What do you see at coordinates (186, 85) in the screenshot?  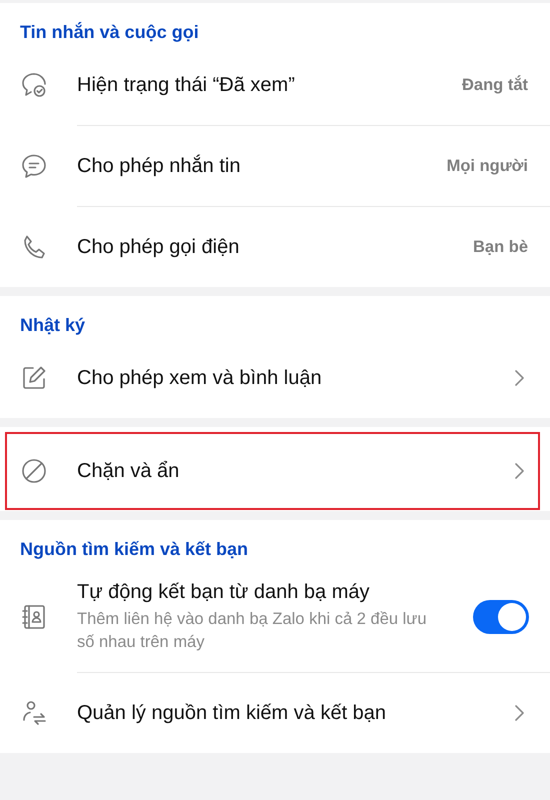 I see `row-label: Hiện trạng thái “Đã xem”` at bounding box center [186, 85].